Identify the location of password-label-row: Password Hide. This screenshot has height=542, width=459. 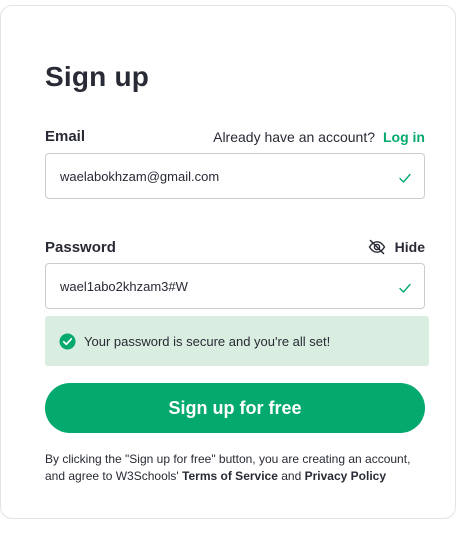
(235, 247).